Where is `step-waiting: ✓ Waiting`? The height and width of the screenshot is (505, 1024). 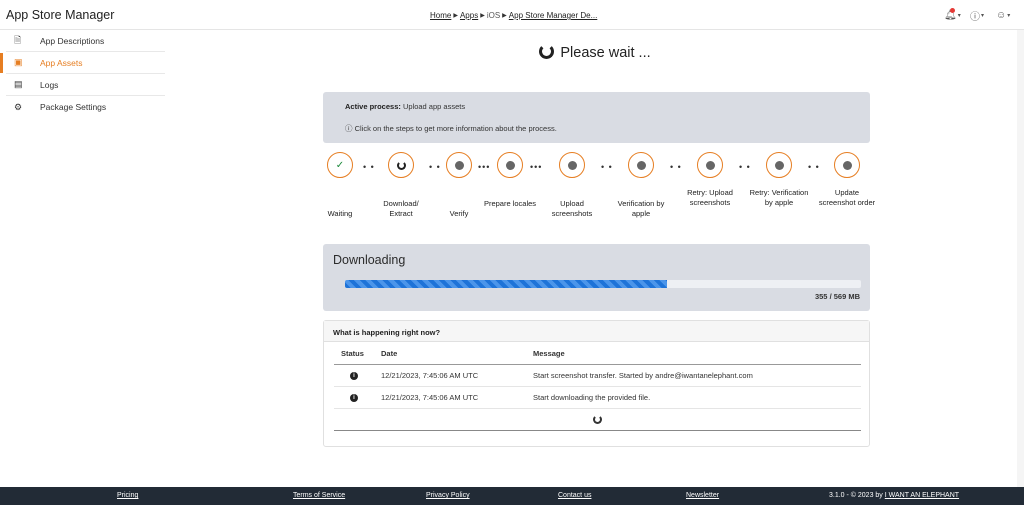
step-waiting: ✓ Waiting is located at coordinates (340, 185).